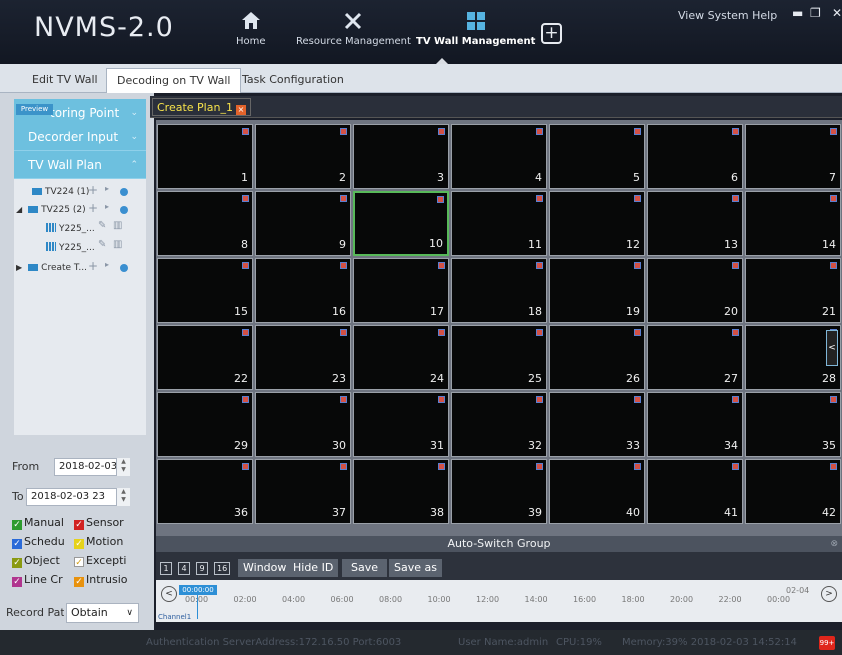 The image size is (842, 655). What do you see at coordinates (499, 357) in the screenshot?
I see `wall-screen: 25` at bounding box center [499, 357].